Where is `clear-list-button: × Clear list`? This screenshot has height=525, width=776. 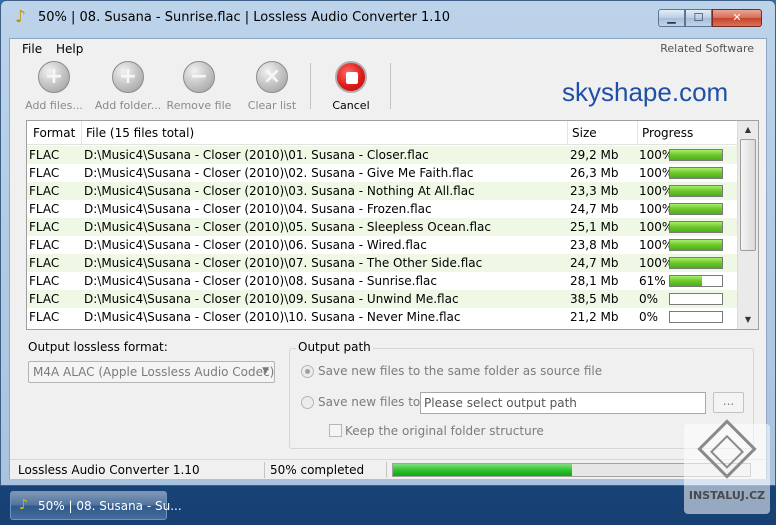
clear-list-button: × Clear list is located at coordinates (272, 86).